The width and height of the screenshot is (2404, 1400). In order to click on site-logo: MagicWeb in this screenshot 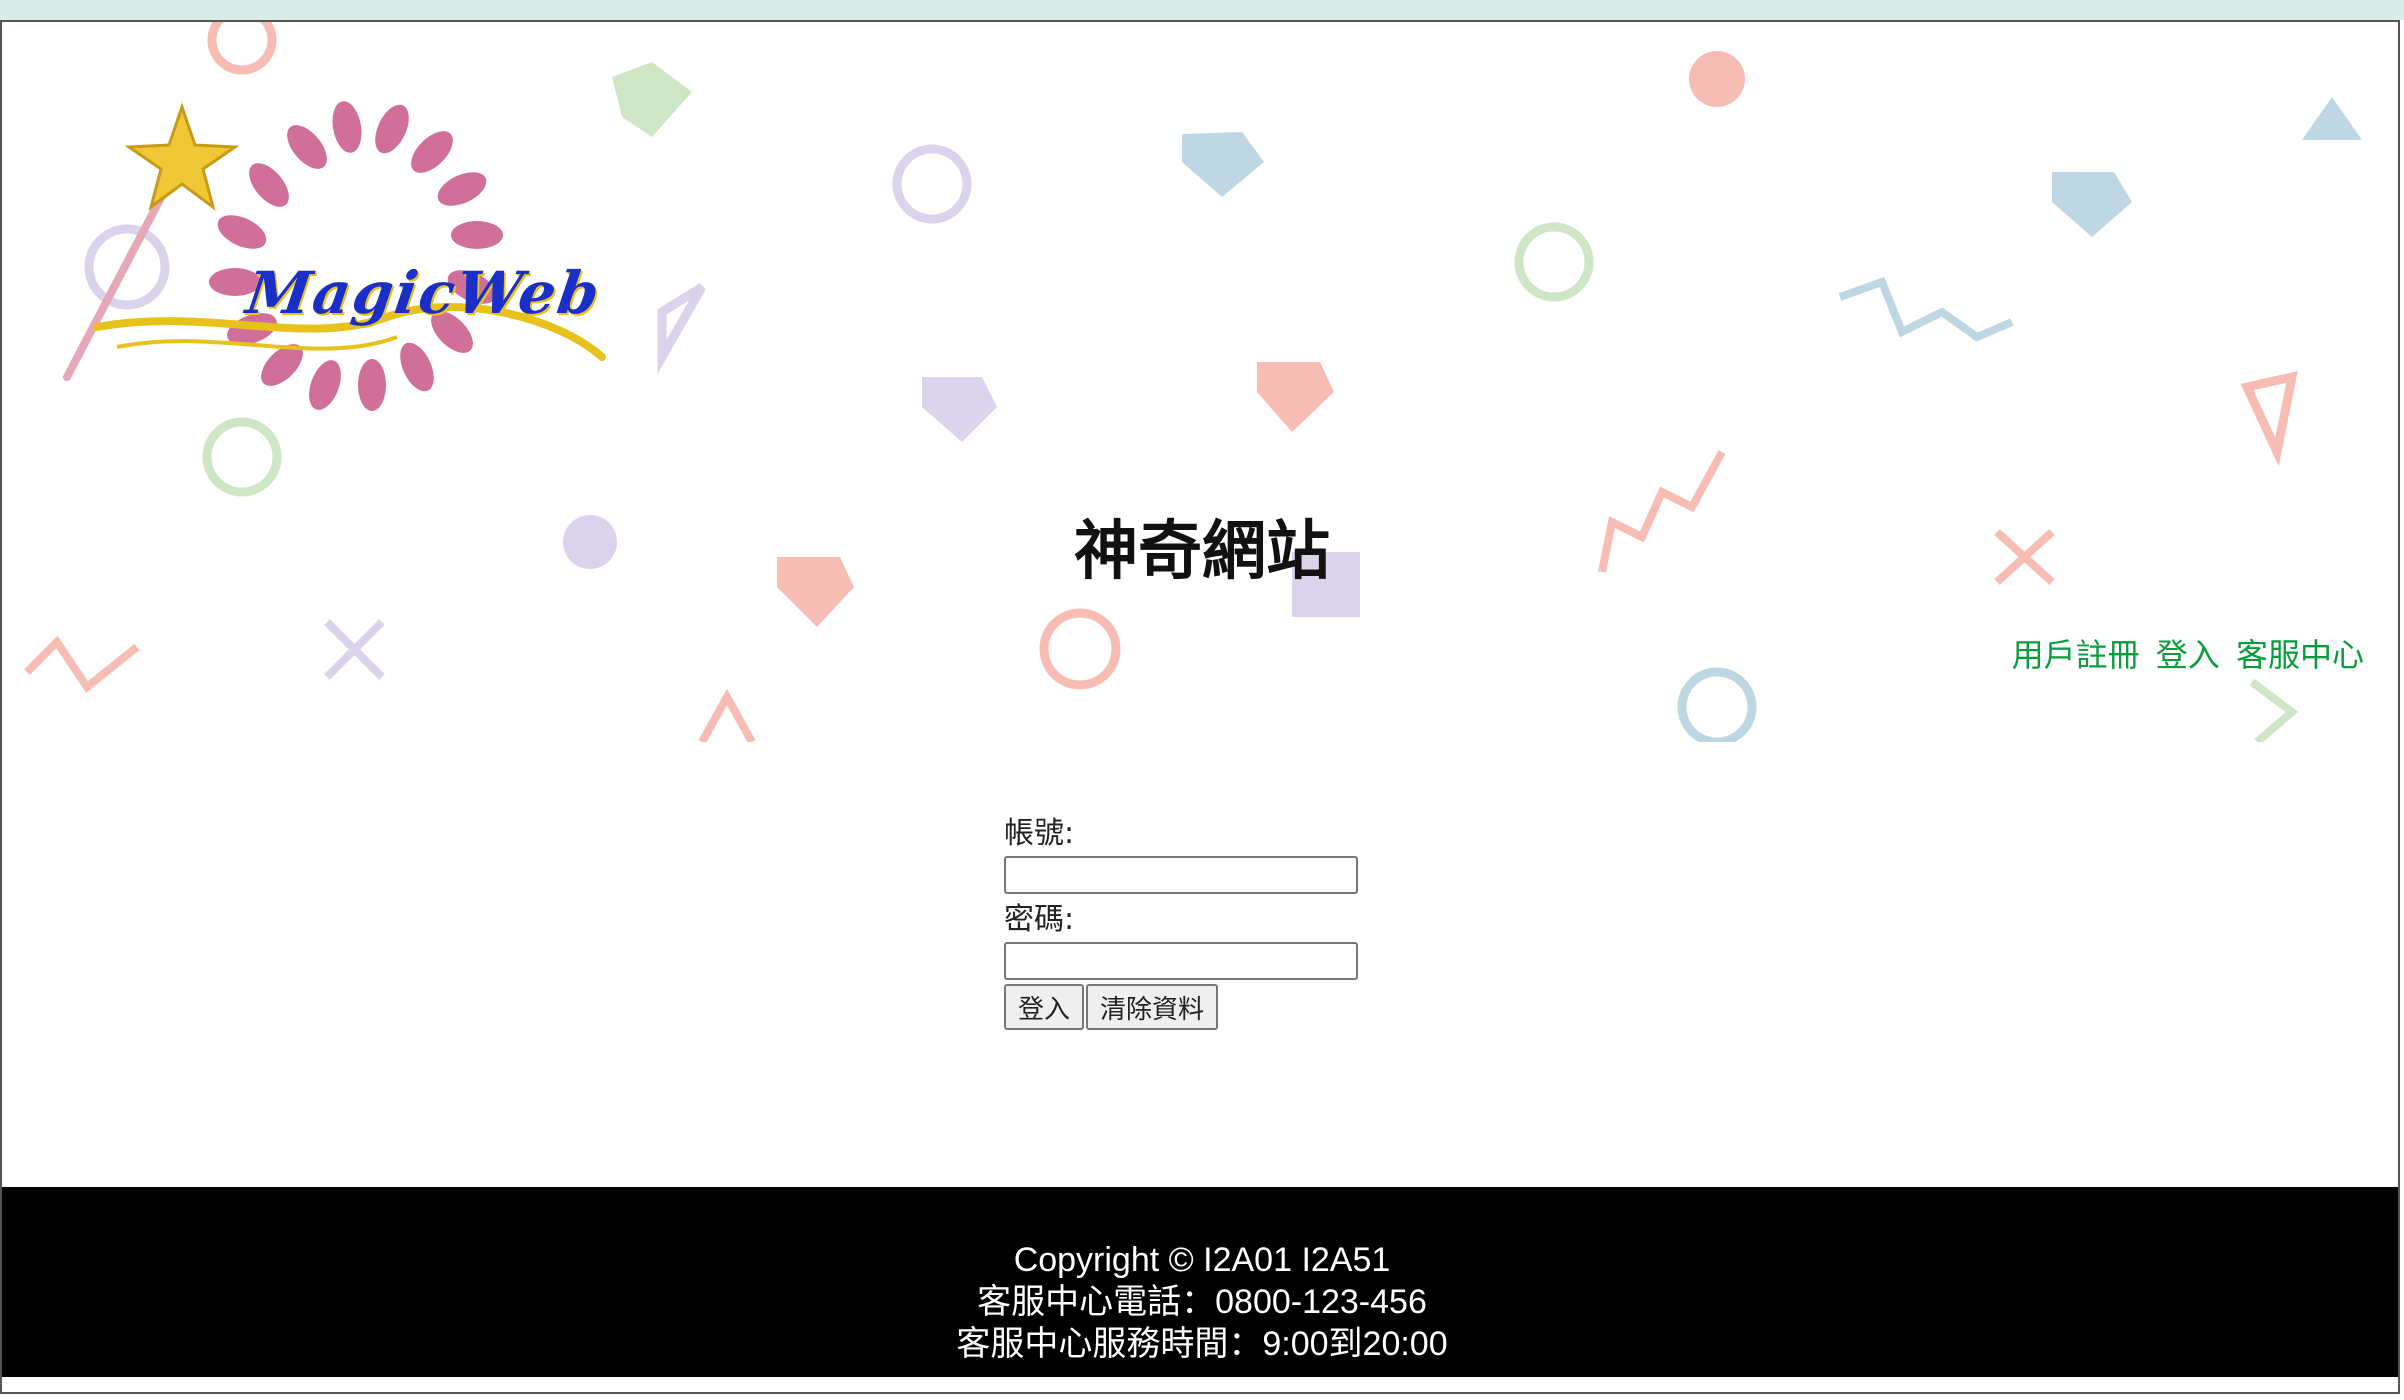, I will do `click(337, 277)`.